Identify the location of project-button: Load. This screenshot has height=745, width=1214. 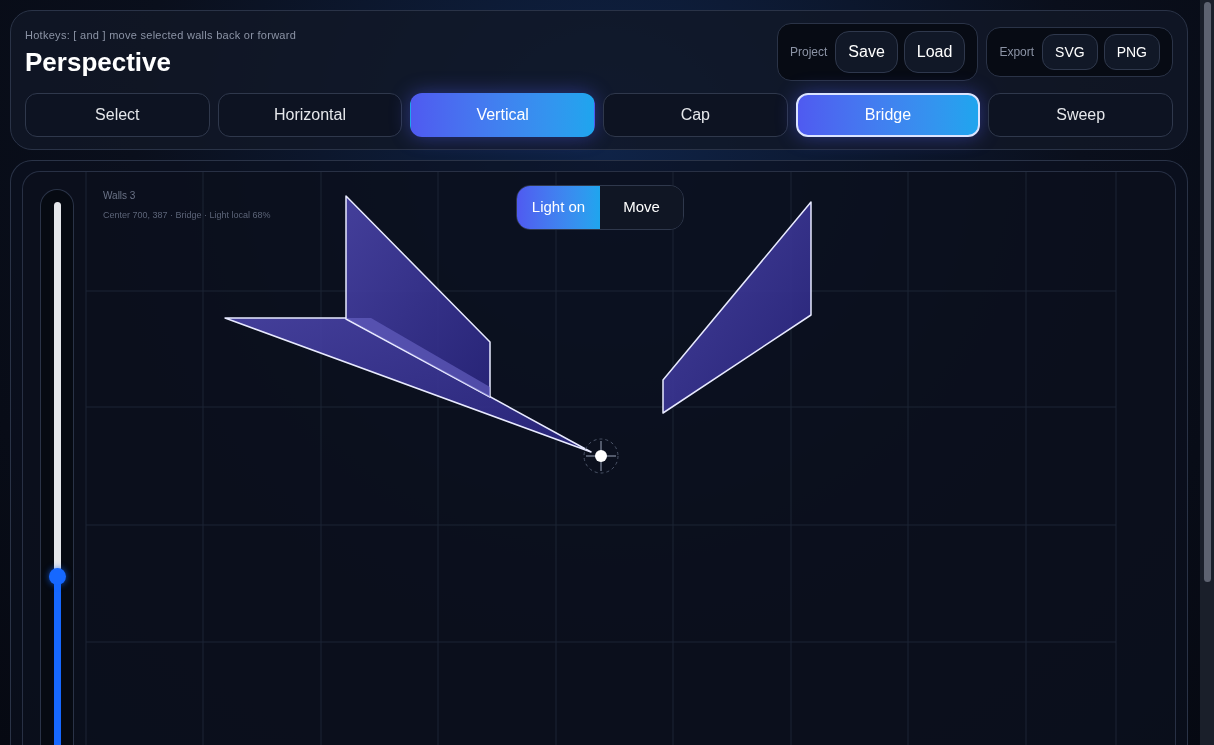
(934, 52).